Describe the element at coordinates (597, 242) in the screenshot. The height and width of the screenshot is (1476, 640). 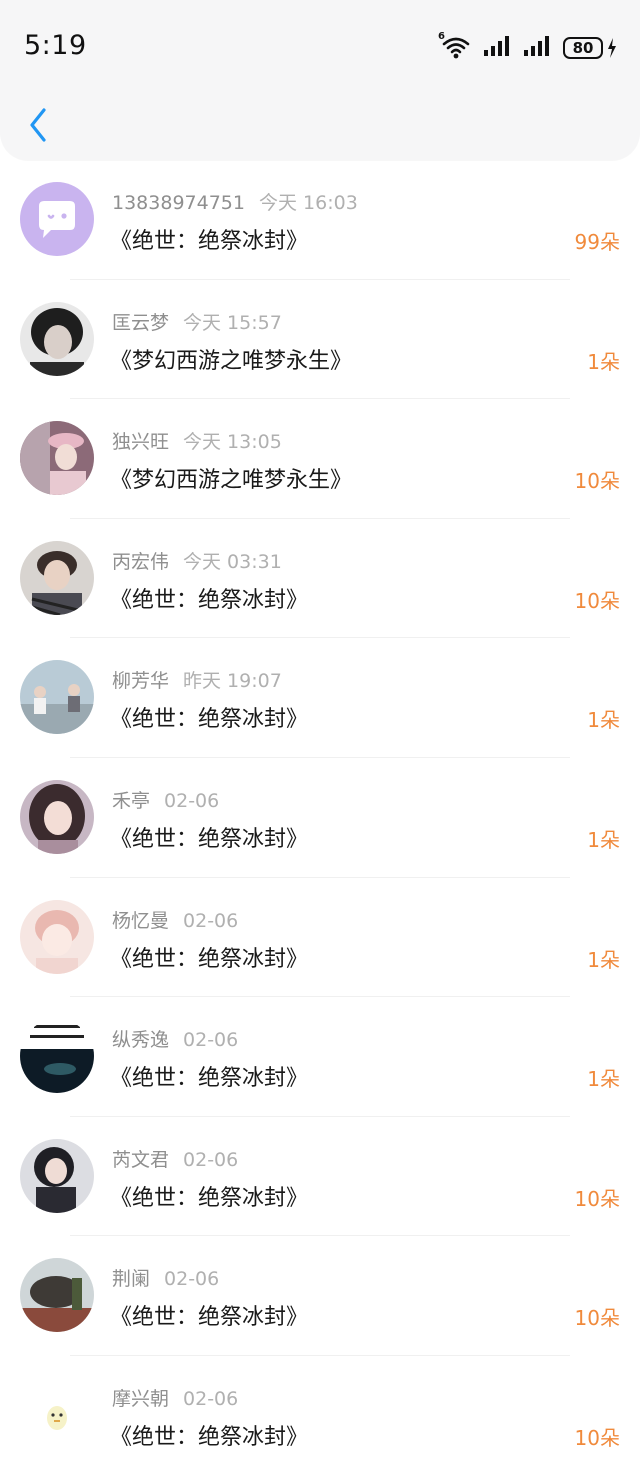
I see `flower-count: 99朵` at that location.